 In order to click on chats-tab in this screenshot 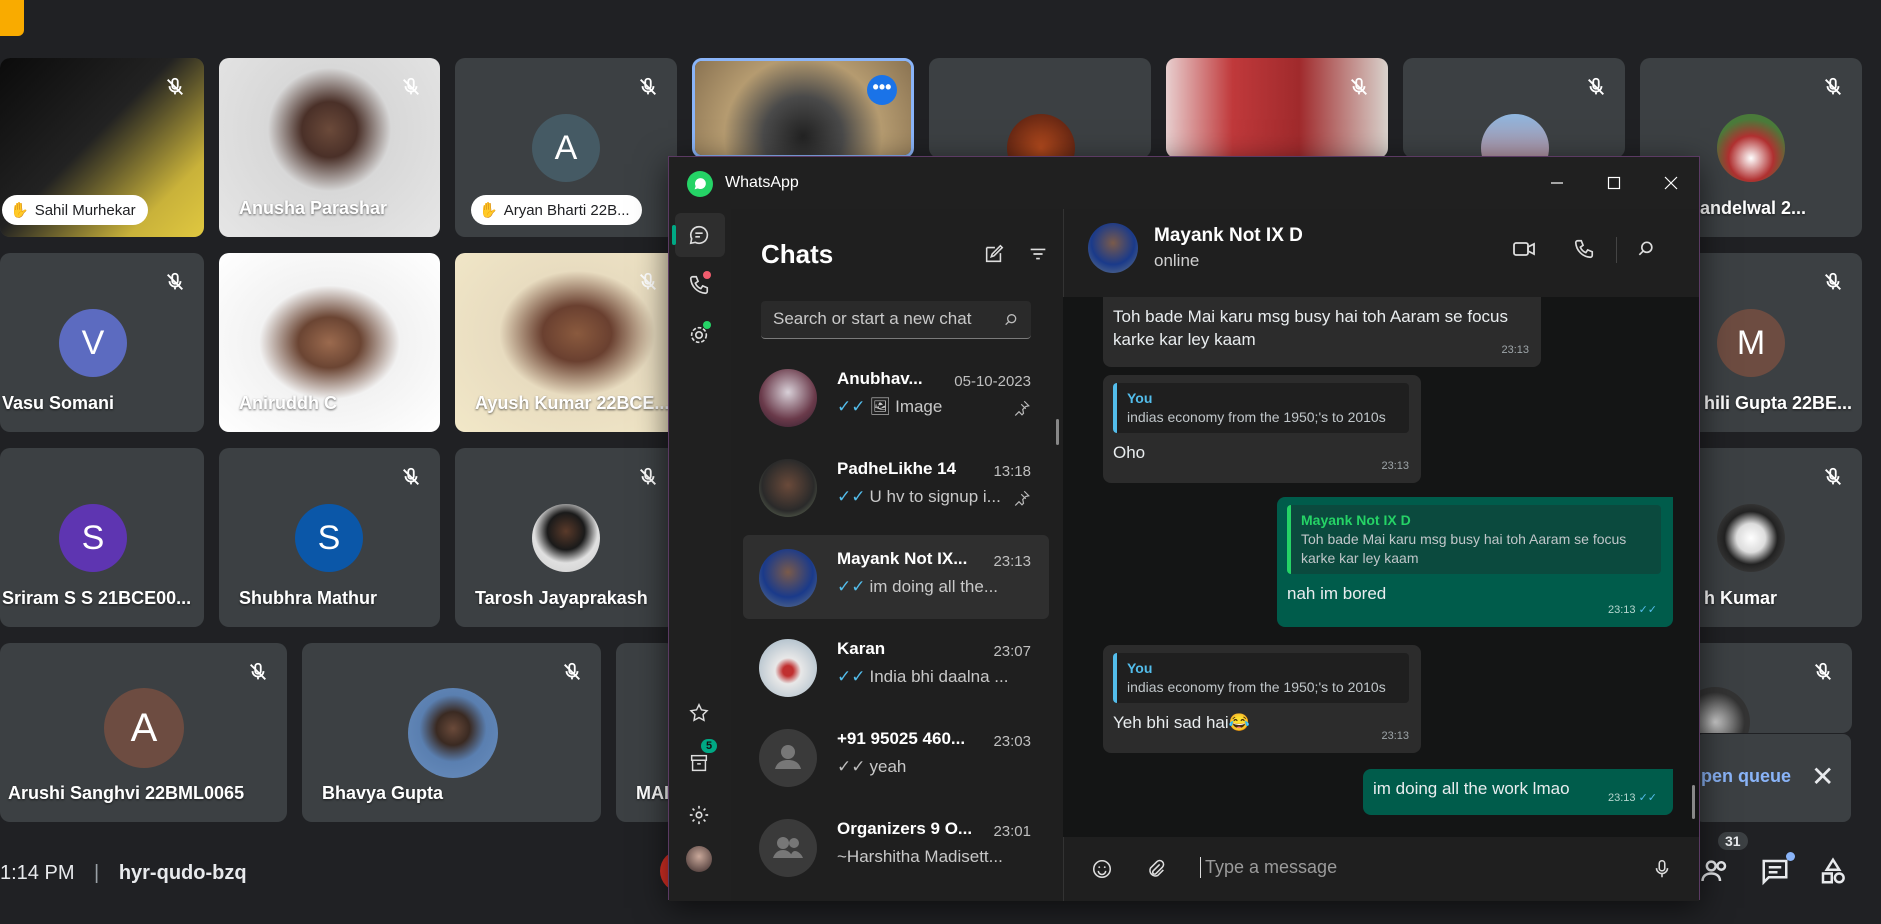, I will do `click(699, 235)`.